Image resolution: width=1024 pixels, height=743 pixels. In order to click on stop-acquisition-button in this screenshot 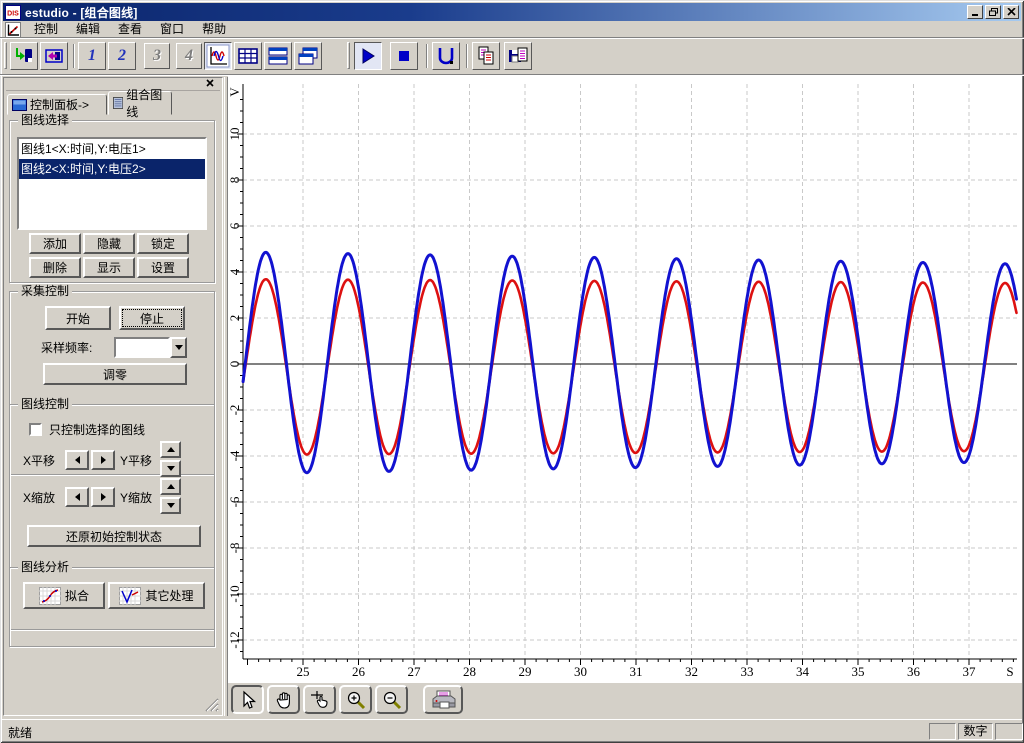, I will do `click(404, 56)`.